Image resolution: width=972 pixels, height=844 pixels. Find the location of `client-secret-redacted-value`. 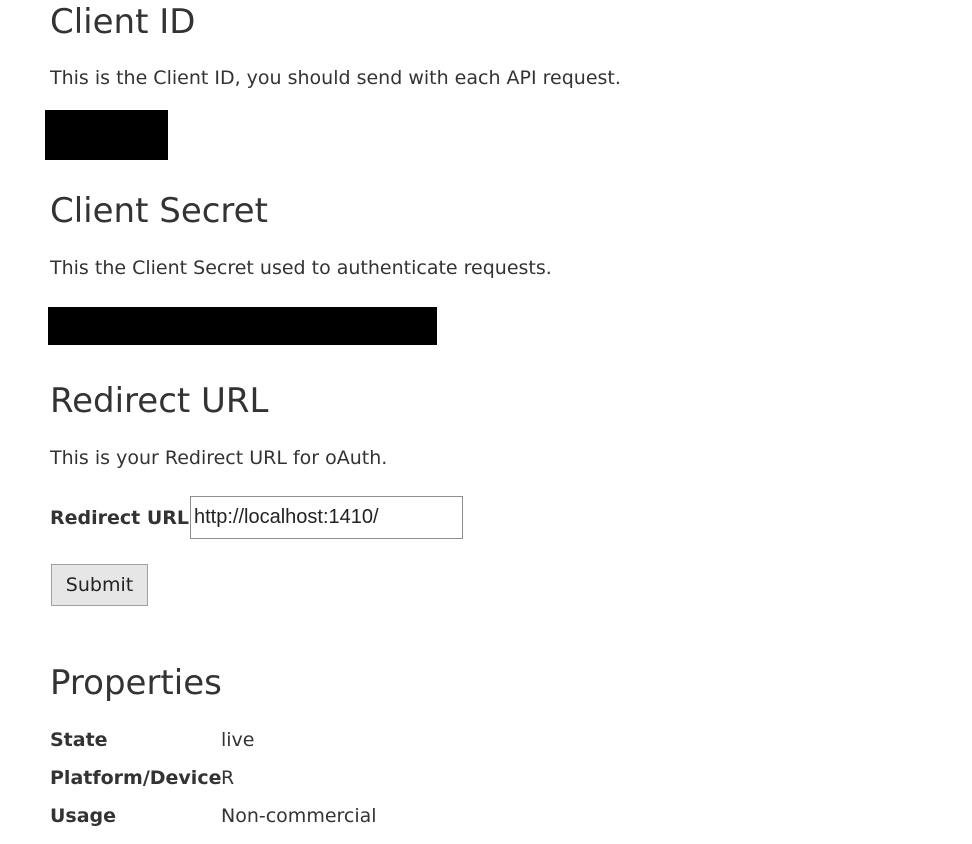

client-secret-redacted-value is located at coordinates (242, 326).